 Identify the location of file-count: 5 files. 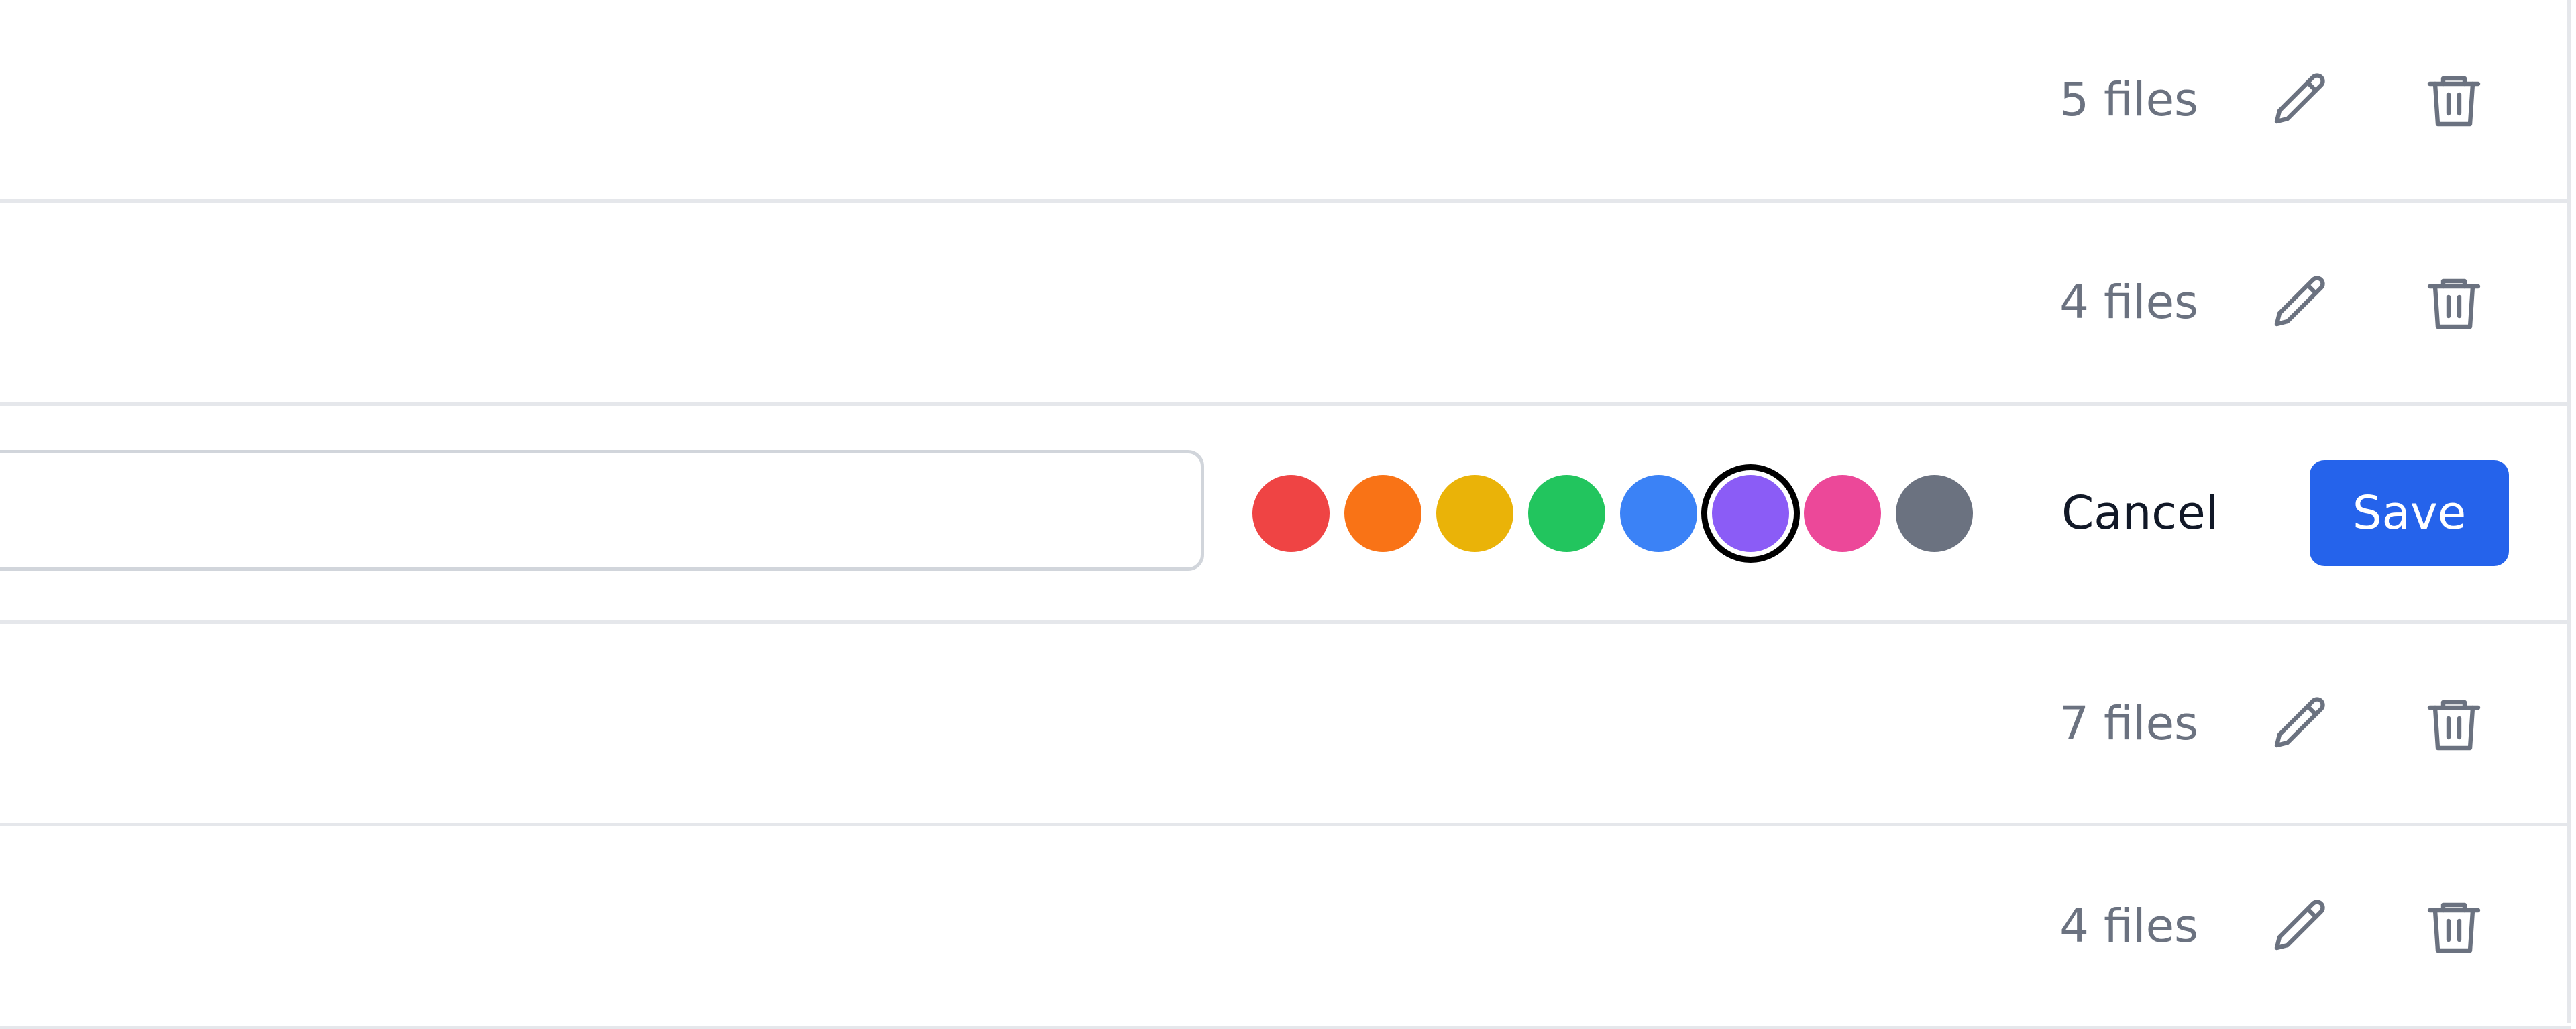
(2128, 99).